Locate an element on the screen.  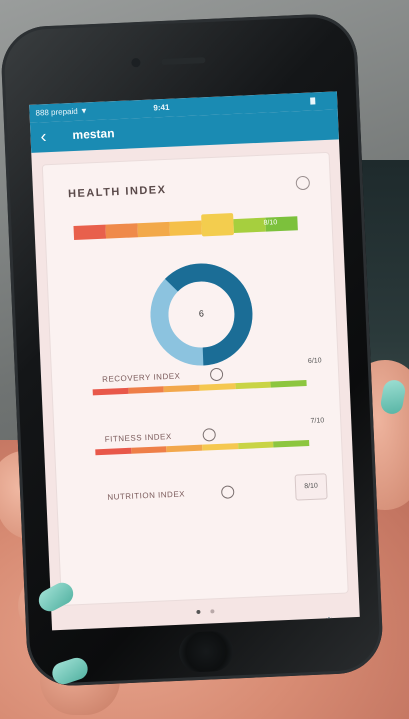
settings-icon: ⚙ is located at coordinates (329, 622).